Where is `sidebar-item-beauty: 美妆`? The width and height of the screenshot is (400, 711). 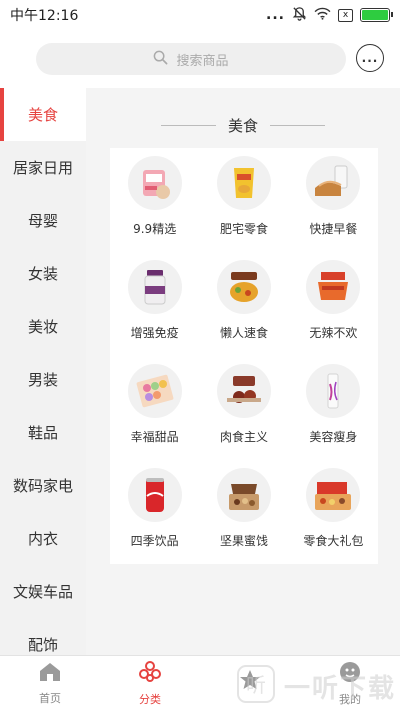
sidebar-item-beauty: 美妆 is located at coordinates (43, 326).